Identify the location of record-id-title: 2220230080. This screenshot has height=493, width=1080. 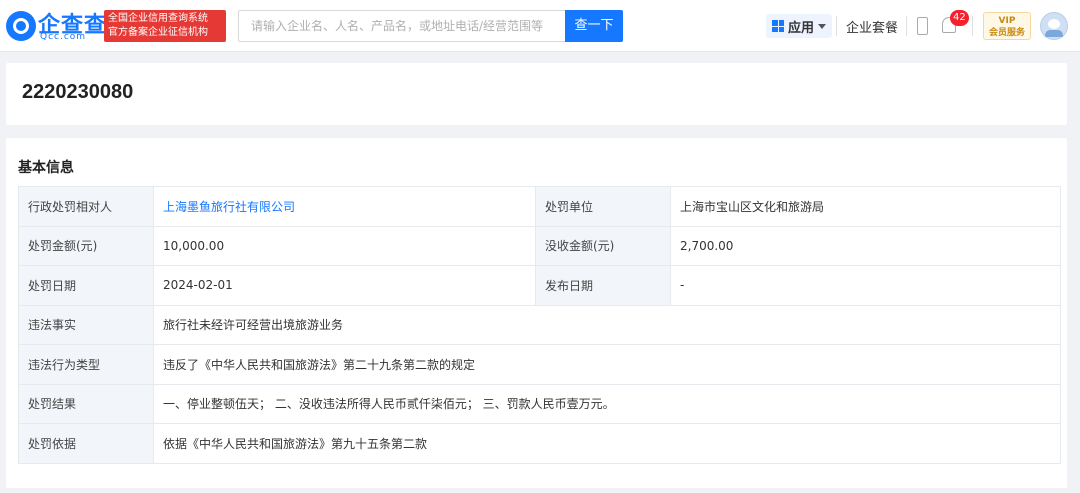
(78, 92).